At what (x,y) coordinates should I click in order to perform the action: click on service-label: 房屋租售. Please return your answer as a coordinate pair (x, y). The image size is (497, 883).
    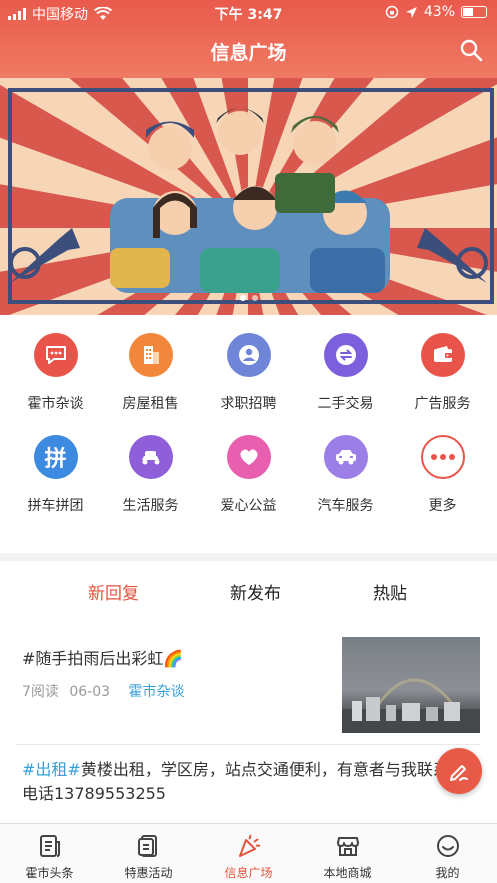
    Looking at the image, I should click on (150, 404).